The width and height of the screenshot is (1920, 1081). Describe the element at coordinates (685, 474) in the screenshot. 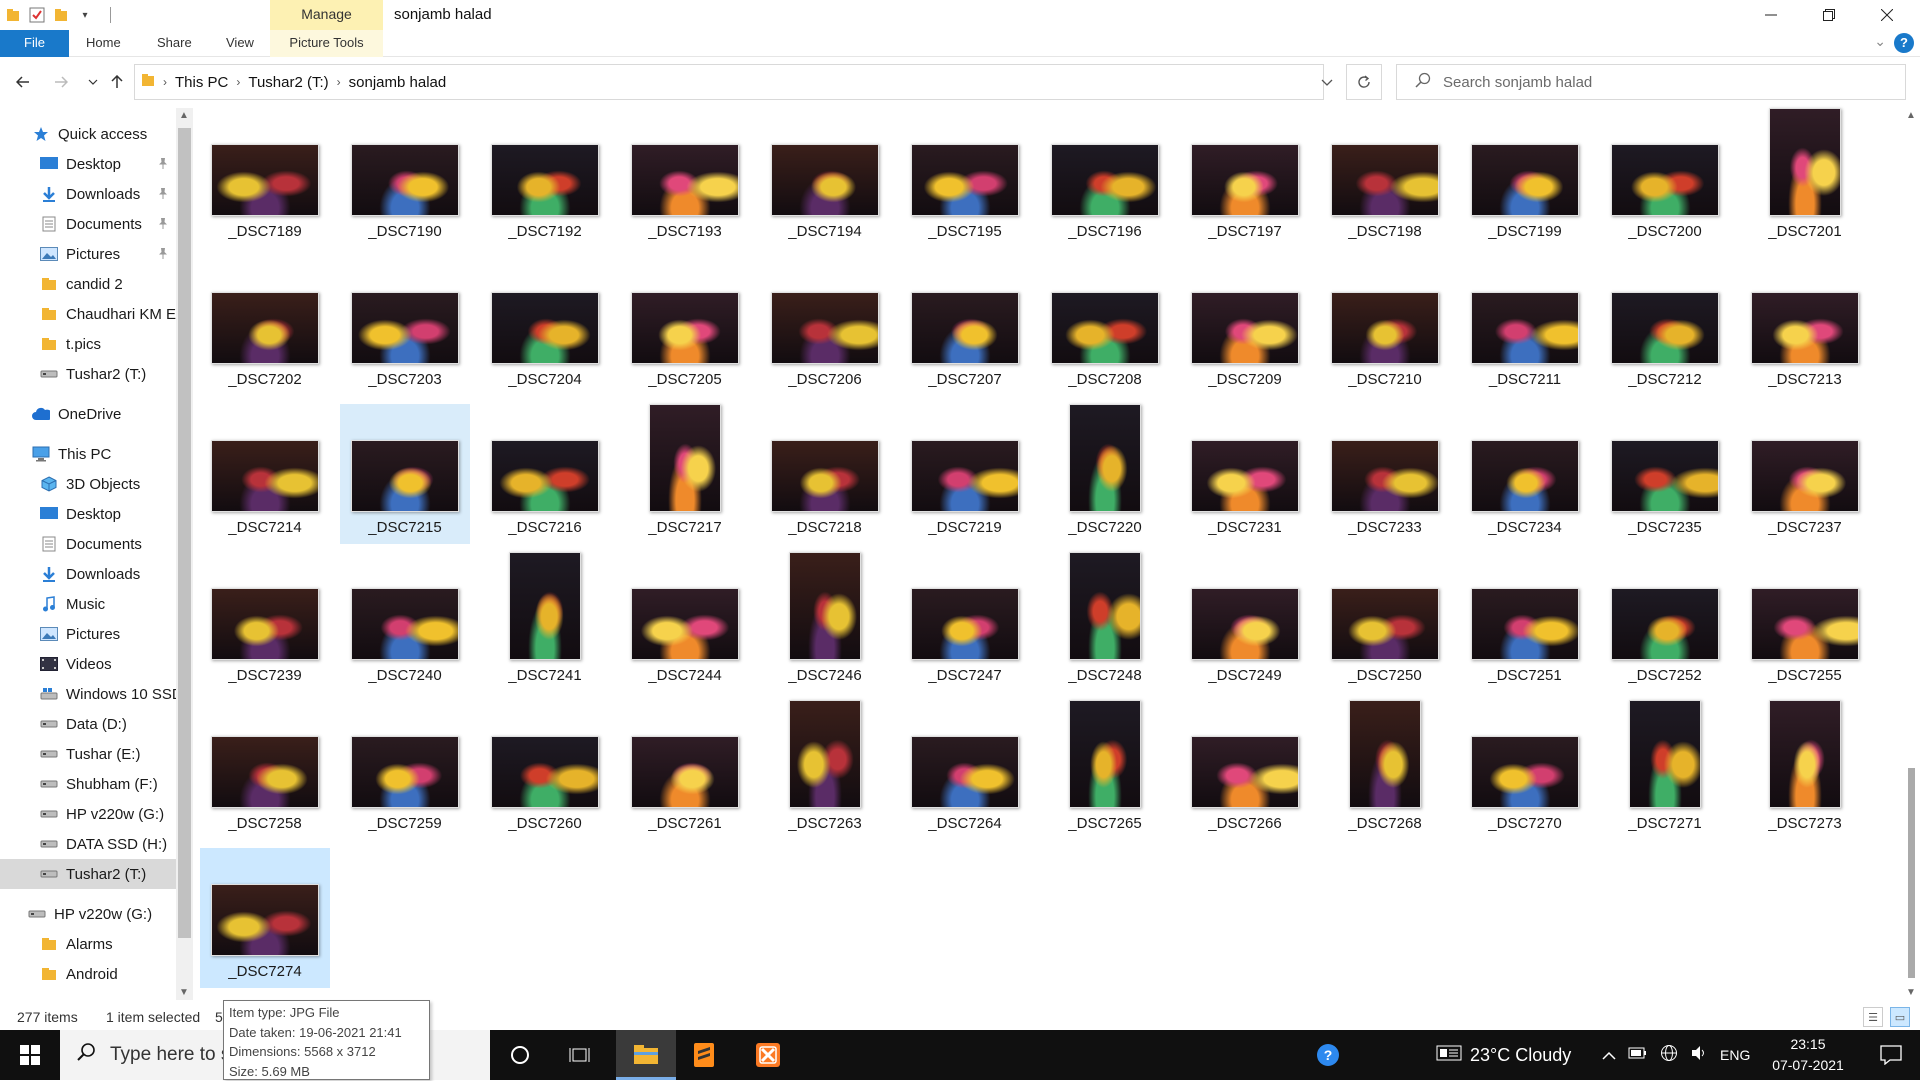

I see `file-tile: _DSC7217` at that location.